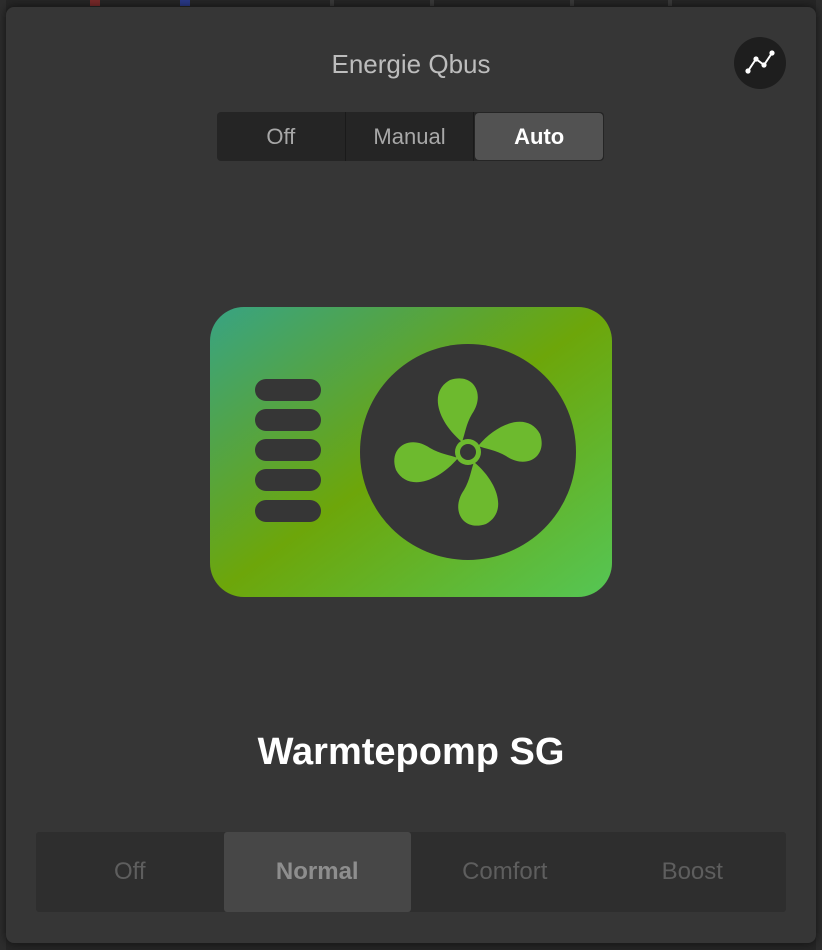 This screenshot has width=822, height=950. What do you see at coordinates (819, 475) in the screenshot?
I see `background-edge-right` at bounding box center [819, 475].